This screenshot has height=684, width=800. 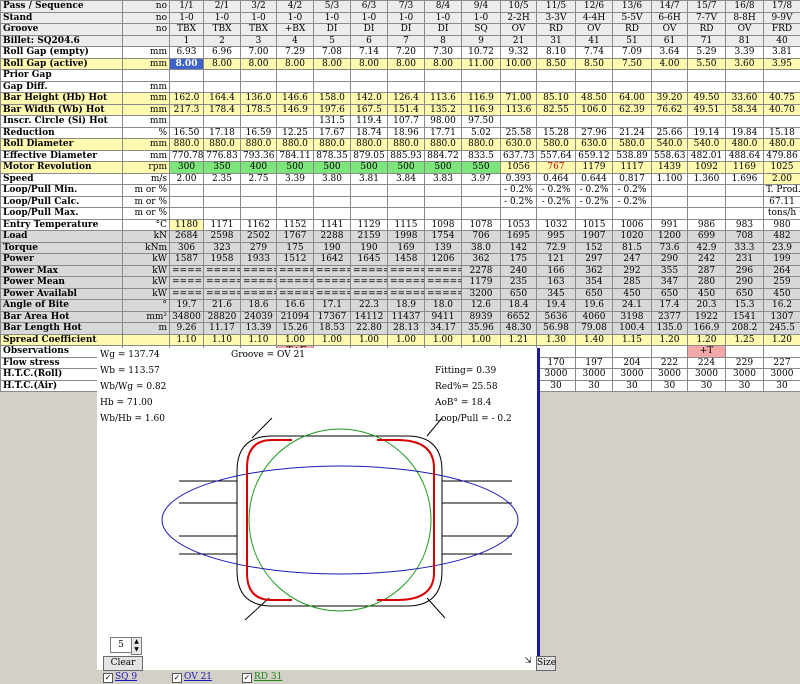 What do you see at coordinates (481, 259) in the screenshot?
I see `table-cell: 362` at bounding box center [481, 259].